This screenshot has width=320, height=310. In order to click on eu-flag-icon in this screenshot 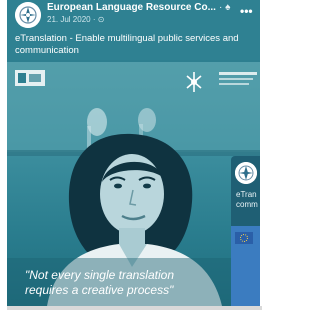, I will do `click(244, 238)`.